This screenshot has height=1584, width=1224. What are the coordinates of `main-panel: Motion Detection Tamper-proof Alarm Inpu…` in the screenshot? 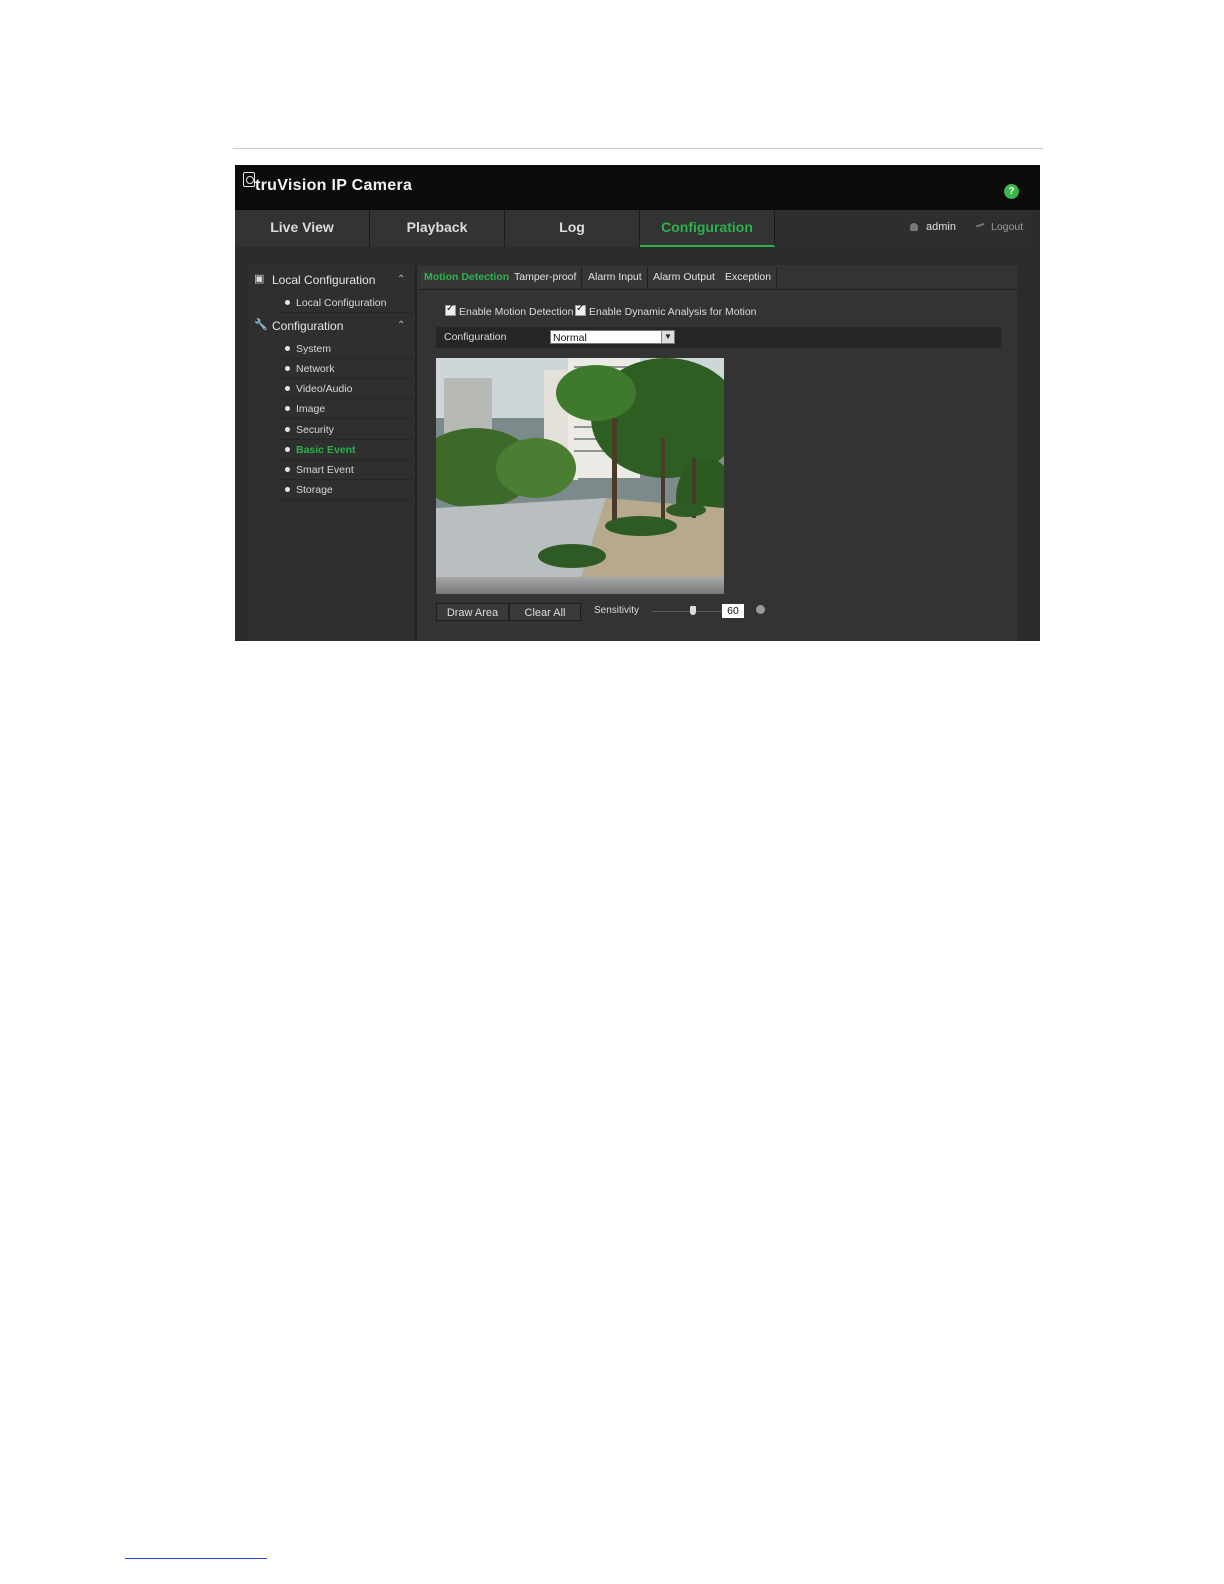 It's located at (718, 453).